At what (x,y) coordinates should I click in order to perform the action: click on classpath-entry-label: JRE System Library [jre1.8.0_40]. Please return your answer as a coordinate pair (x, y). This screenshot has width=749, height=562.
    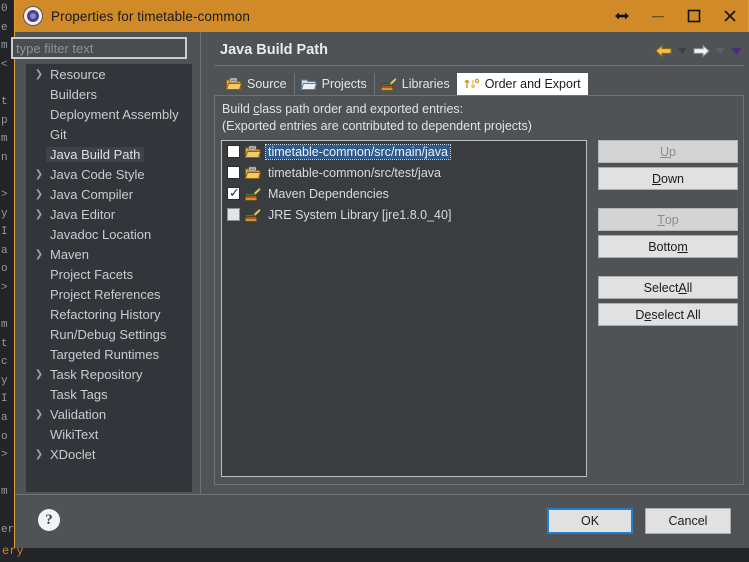
    Looking at the image, I should click on (360, 214).